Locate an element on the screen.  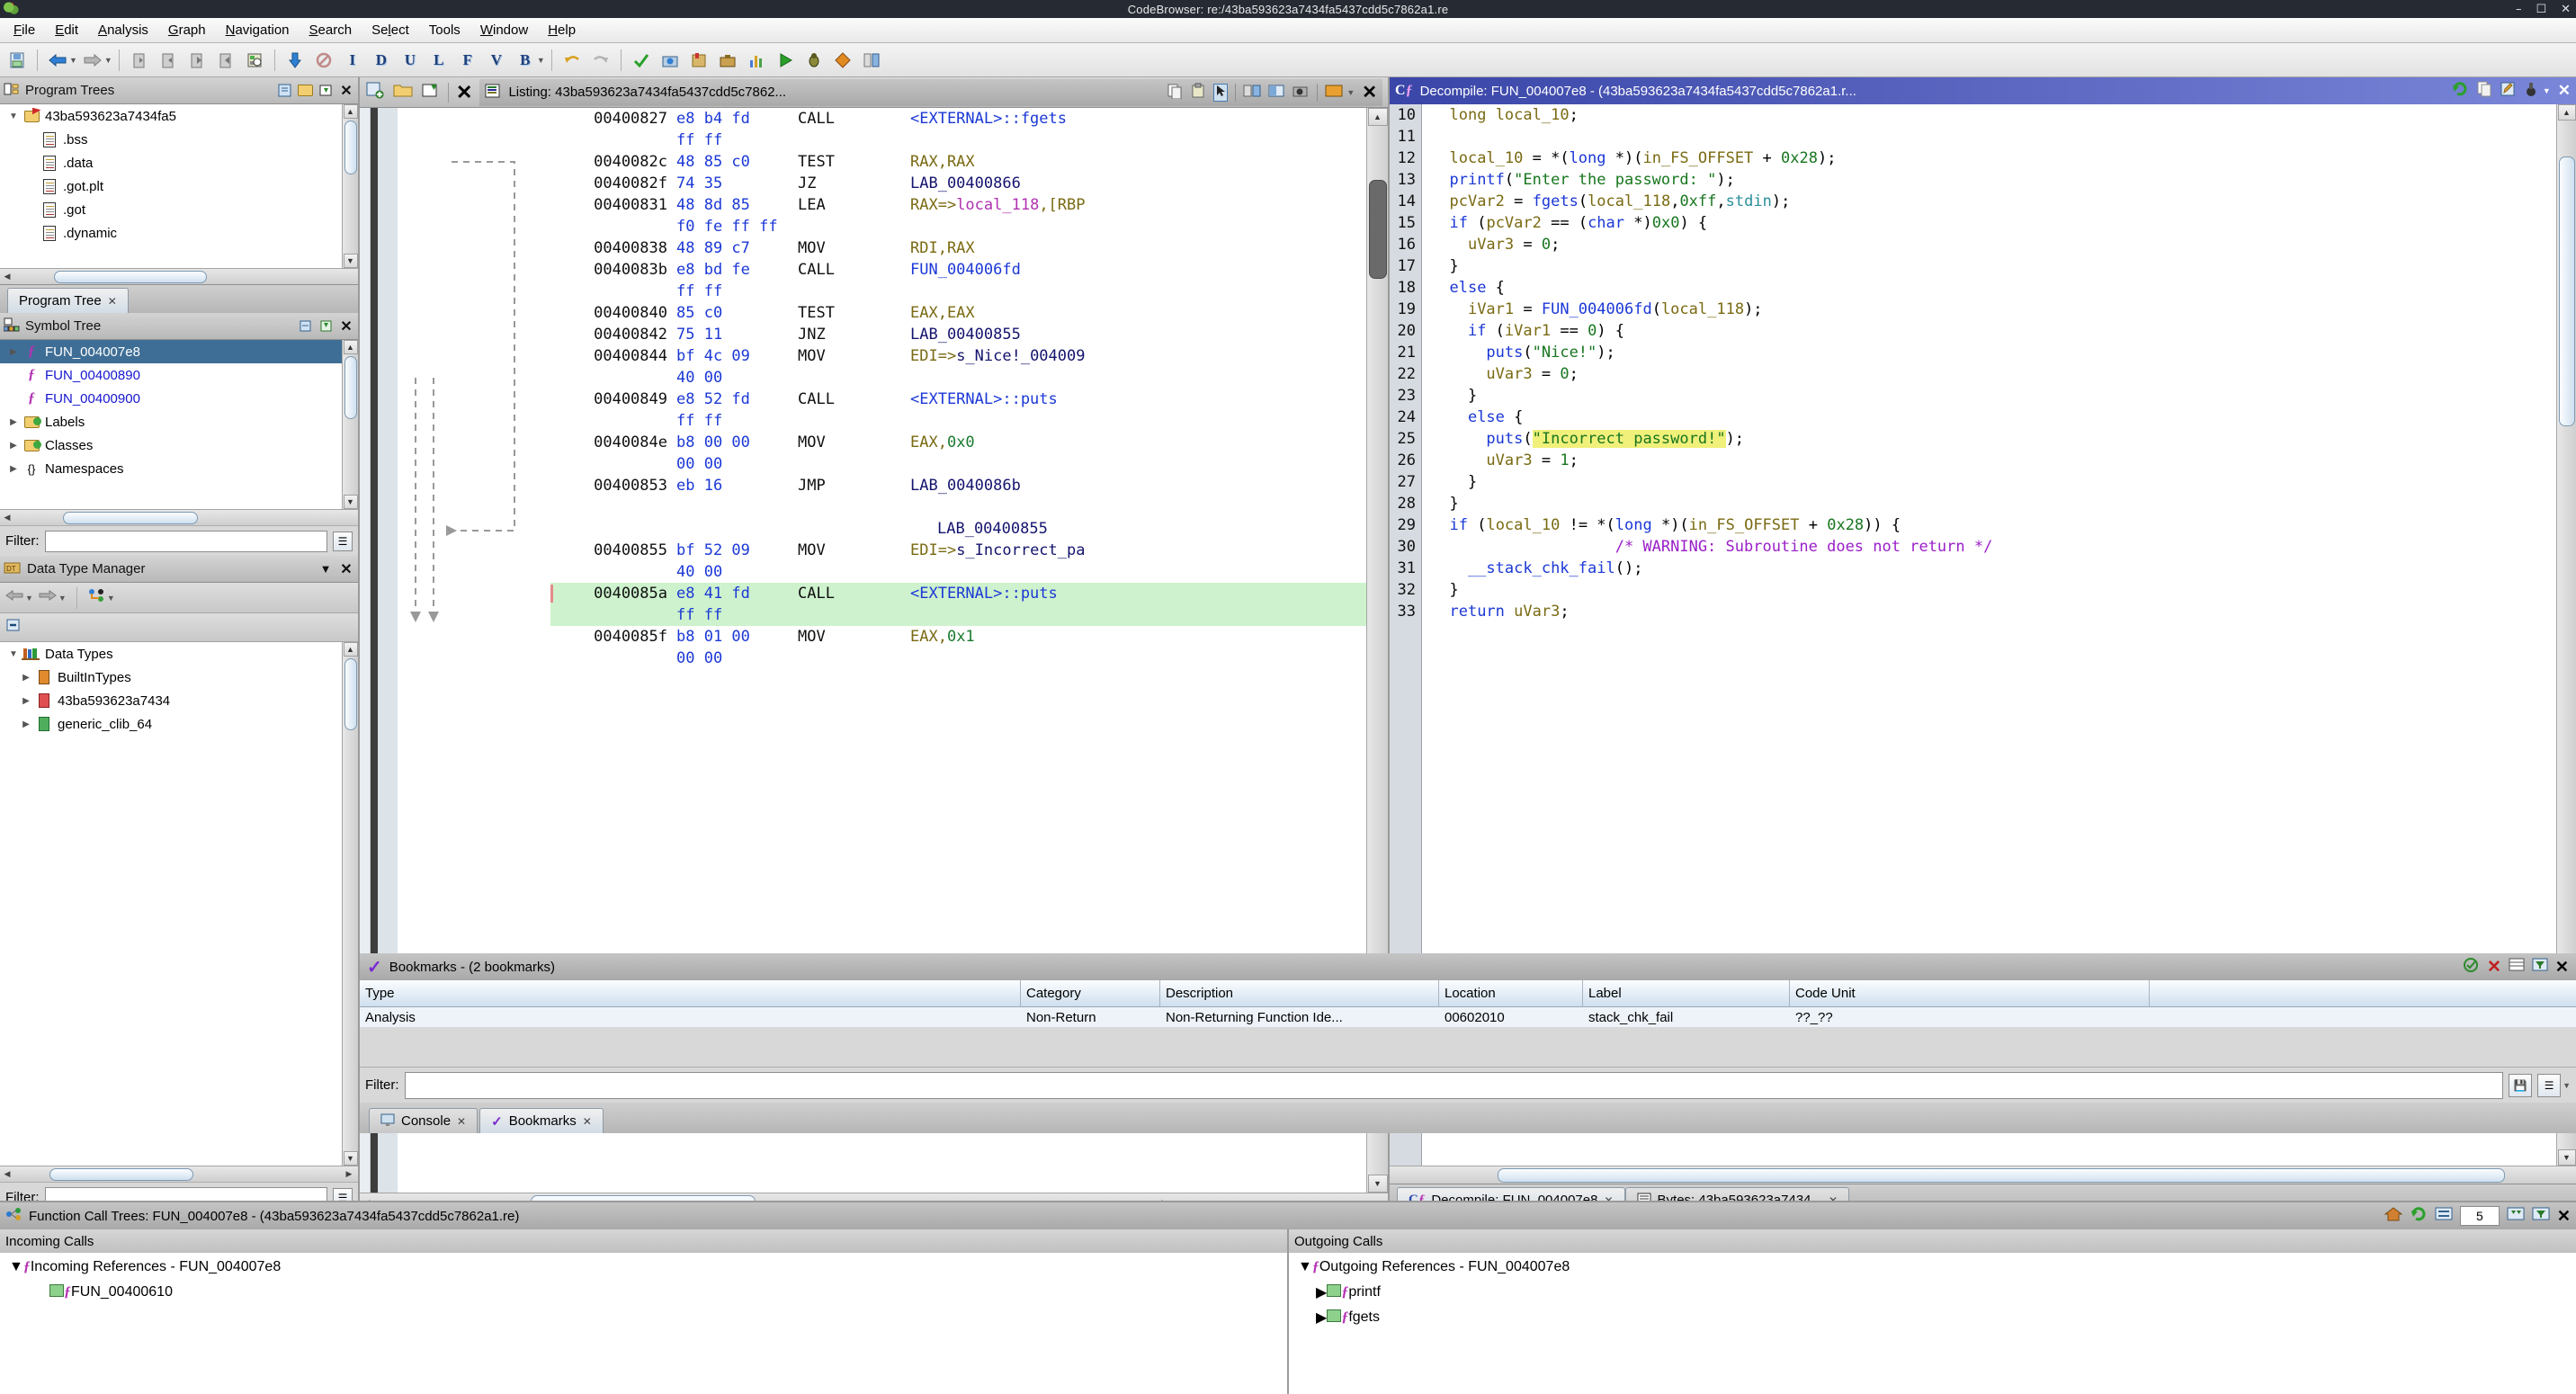
save-icon is located at coordinates (17, 60).